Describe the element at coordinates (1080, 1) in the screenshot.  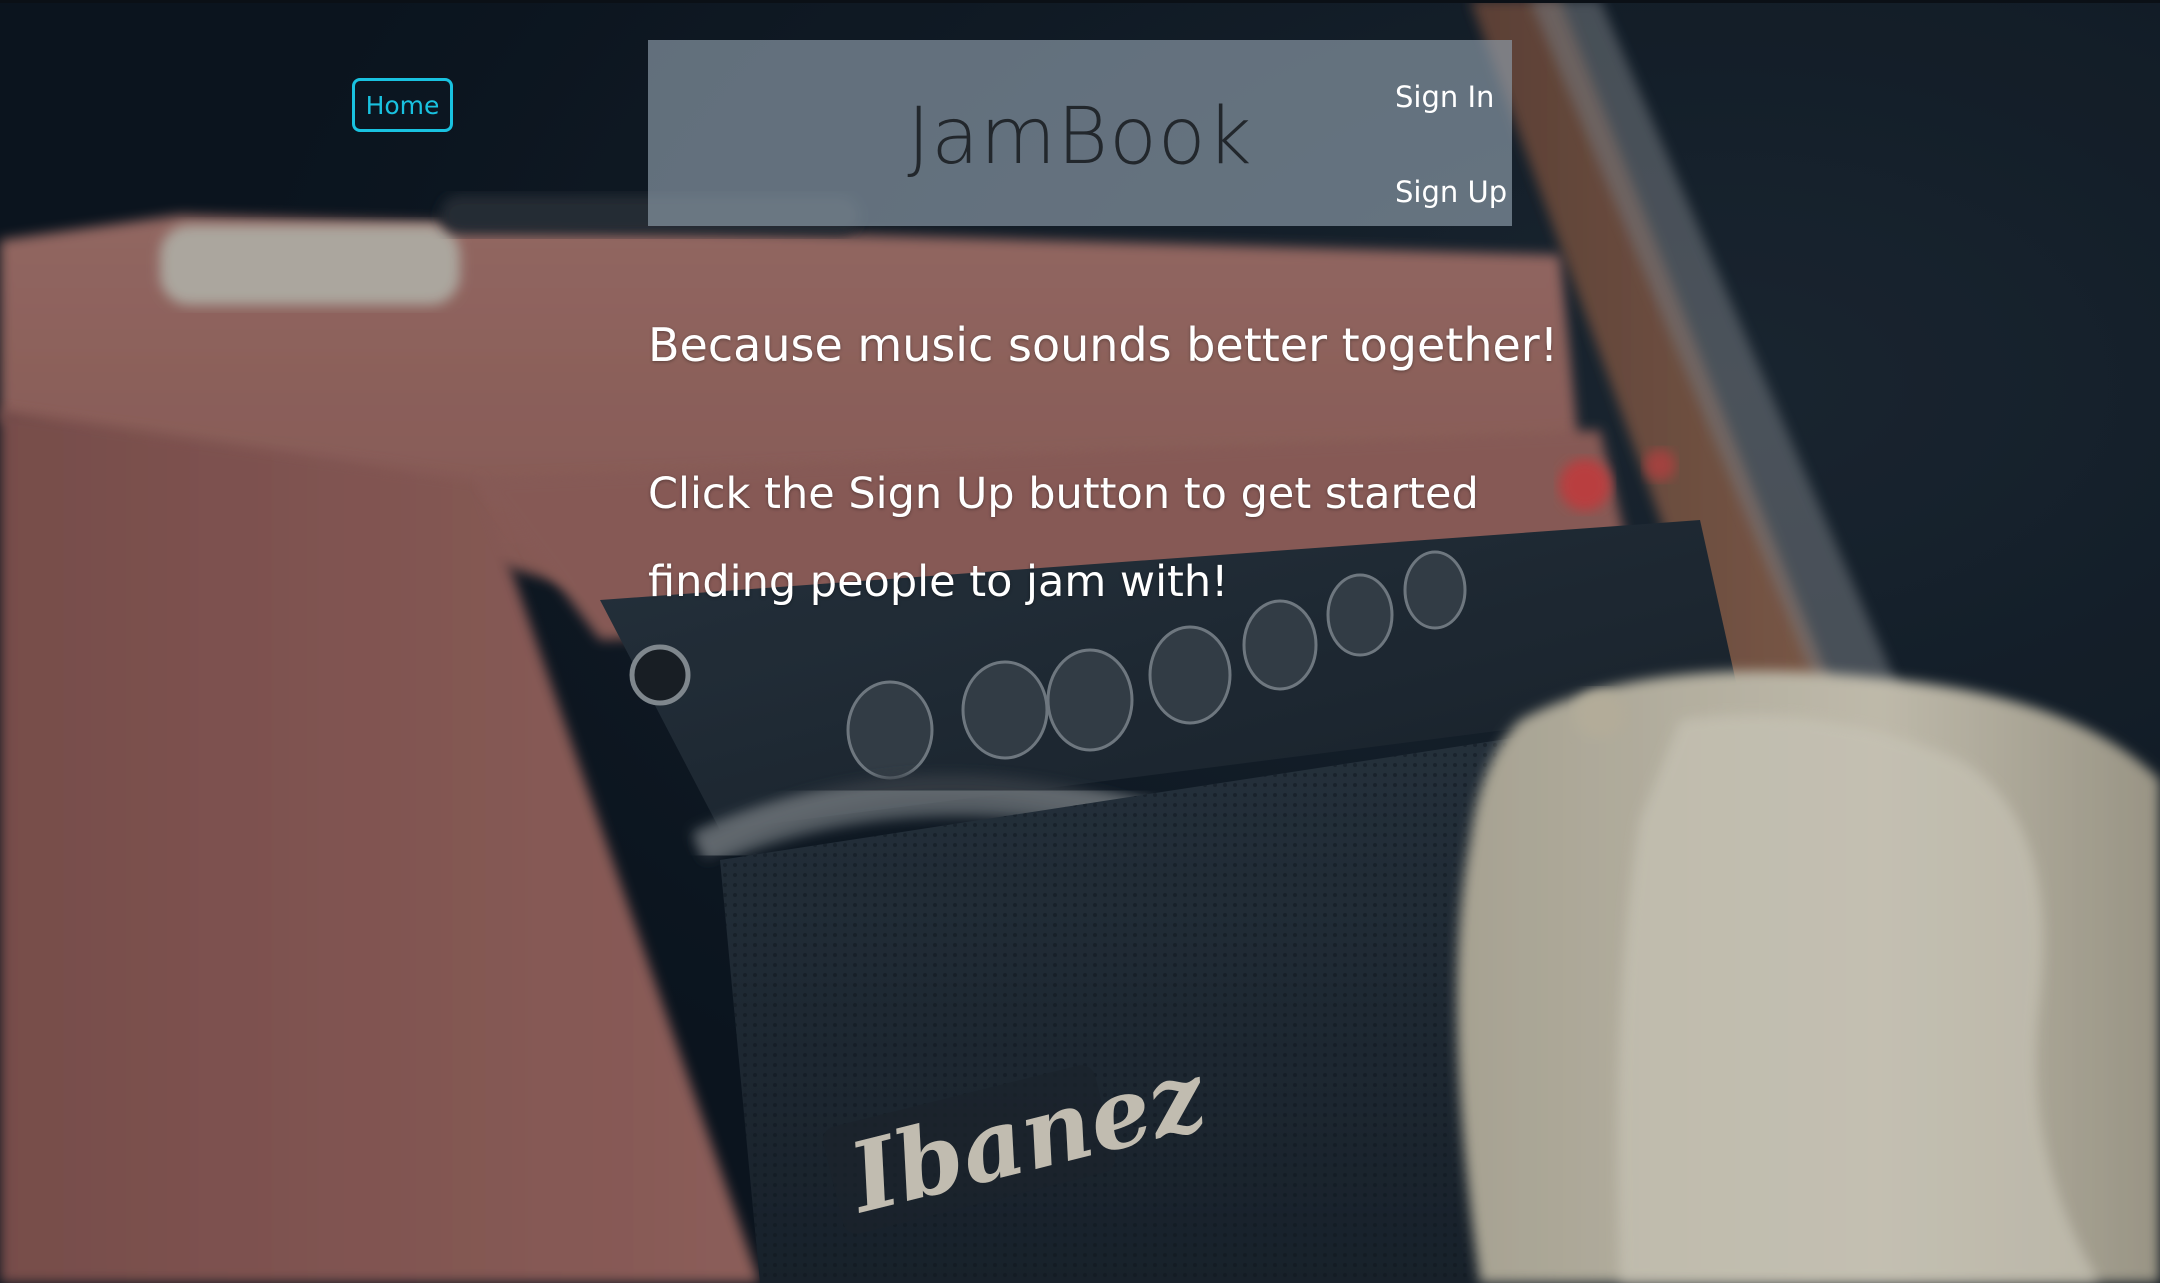
I see `top-strip` at that location.